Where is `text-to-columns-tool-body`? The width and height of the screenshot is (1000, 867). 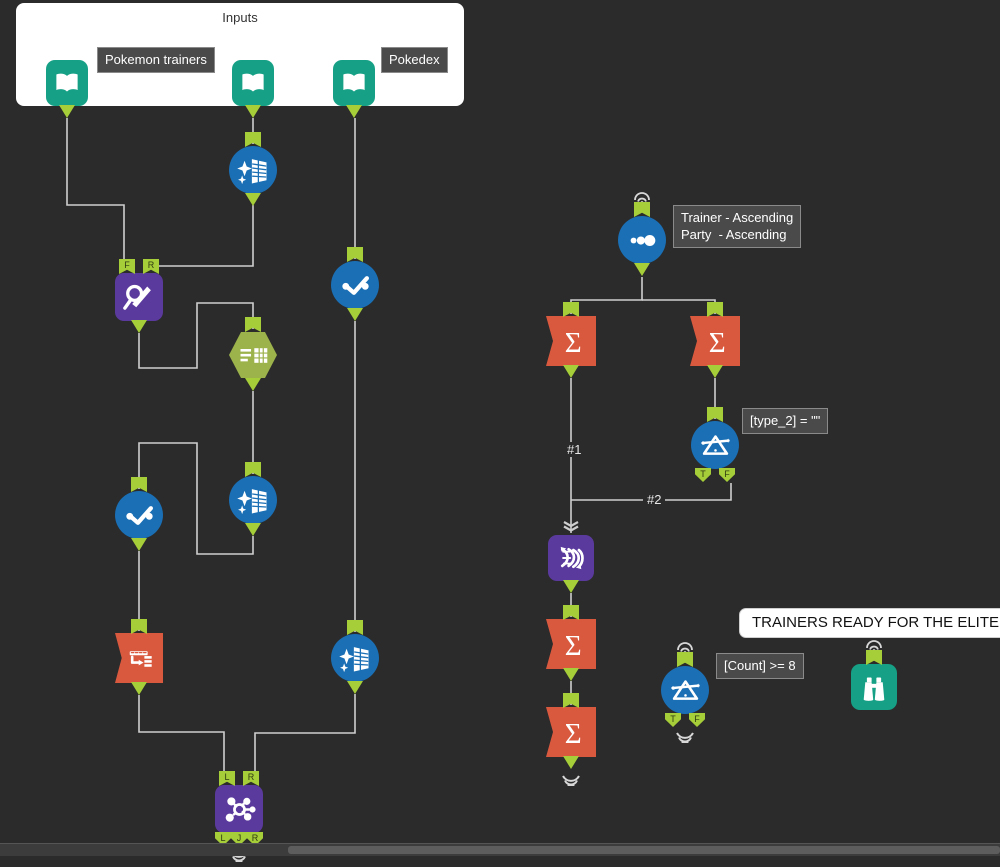 text-to-columns-tool-body is located at coordinates (139, 658).